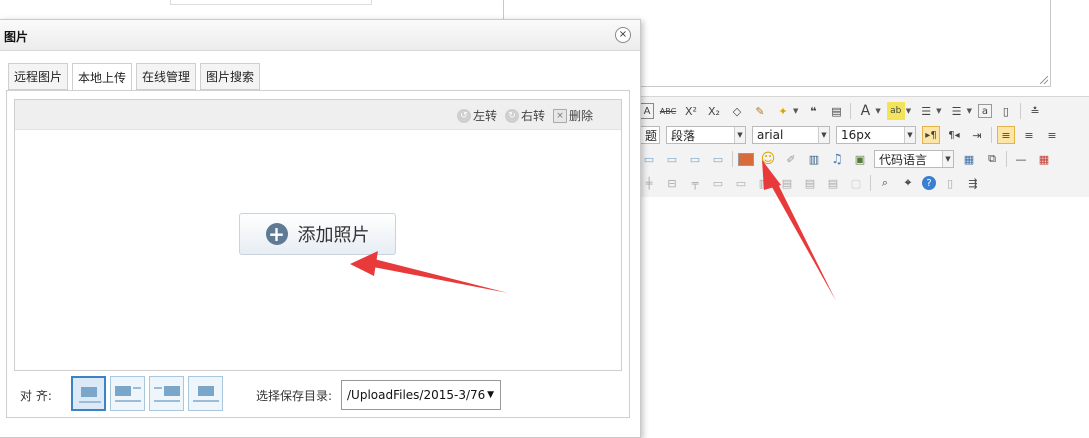 Image resolution: width=1089 pixels, height=438 pixels. What do you see at coordinates (593, 230) in the screenshot?
I see `annotation-arrows` at bounding box center [593, 230].